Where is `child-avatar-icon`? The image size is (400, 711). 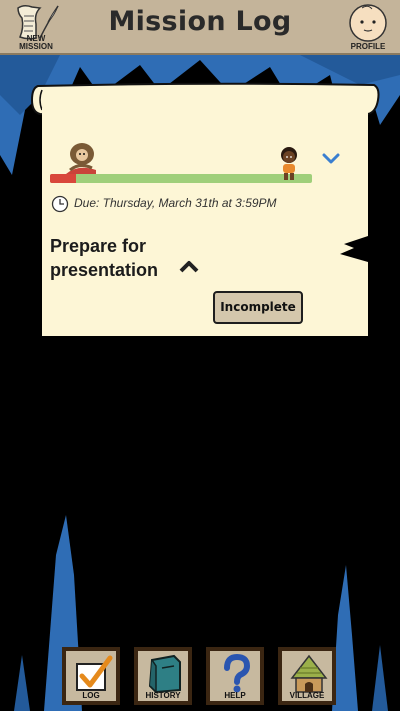
child-avatar-icon is located at coordinates (289, 163).